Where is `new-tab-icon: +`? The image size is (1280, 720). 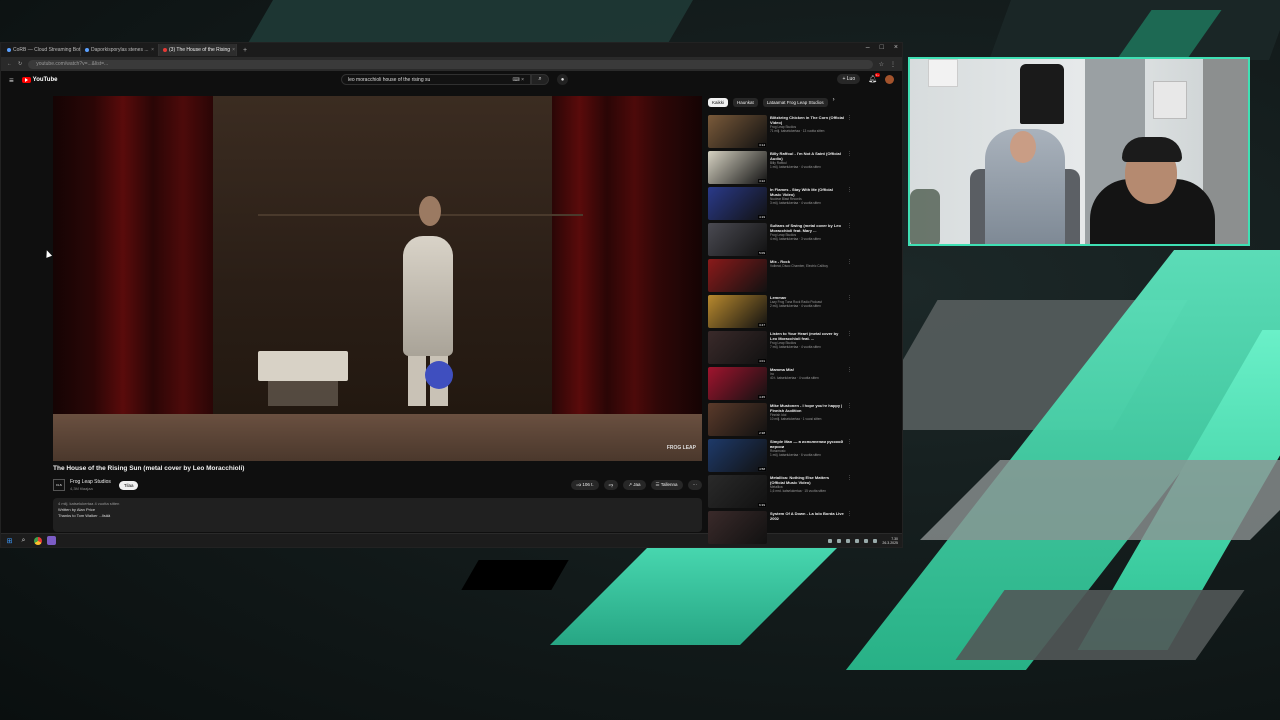
new-tab-icon: + is located at coordinates (245, 50).